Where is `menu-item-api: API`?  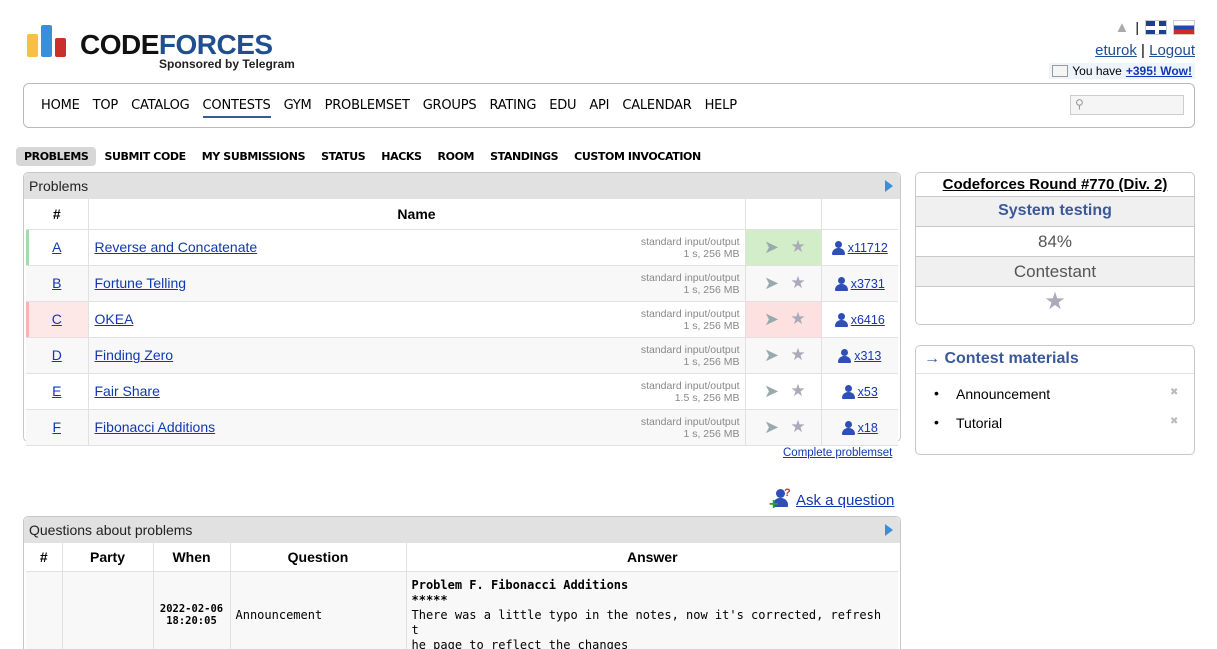
menu-item-api: API is located at coordinates (599, 108).